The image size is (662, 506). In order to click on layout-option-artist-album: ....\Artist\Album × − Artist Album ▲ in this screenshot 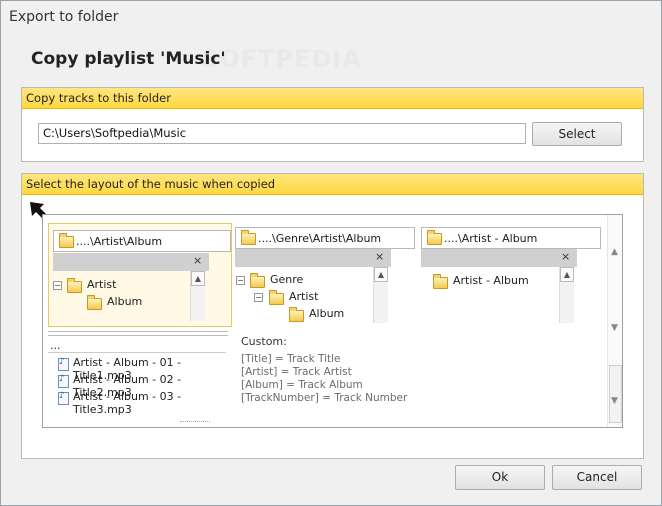, I will do `click(140, 275)`.